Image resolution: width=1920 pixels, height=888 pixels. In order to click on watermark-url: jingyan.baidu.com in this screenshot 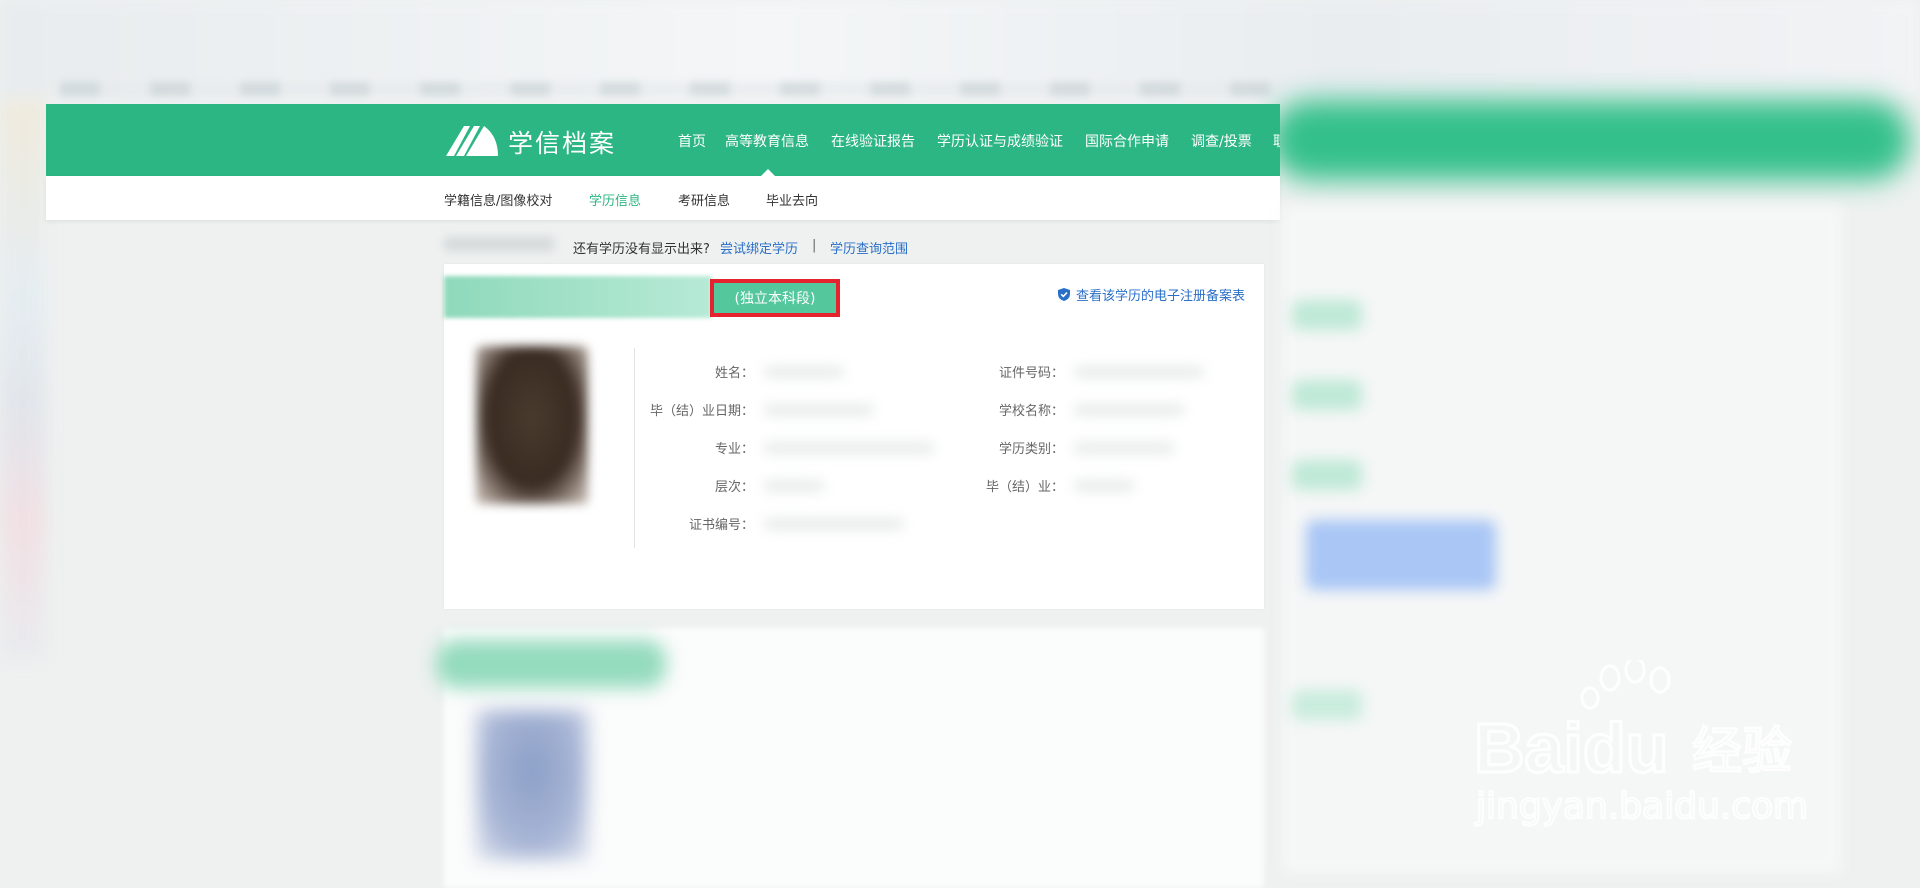, I will do `click(1641, 806)`.